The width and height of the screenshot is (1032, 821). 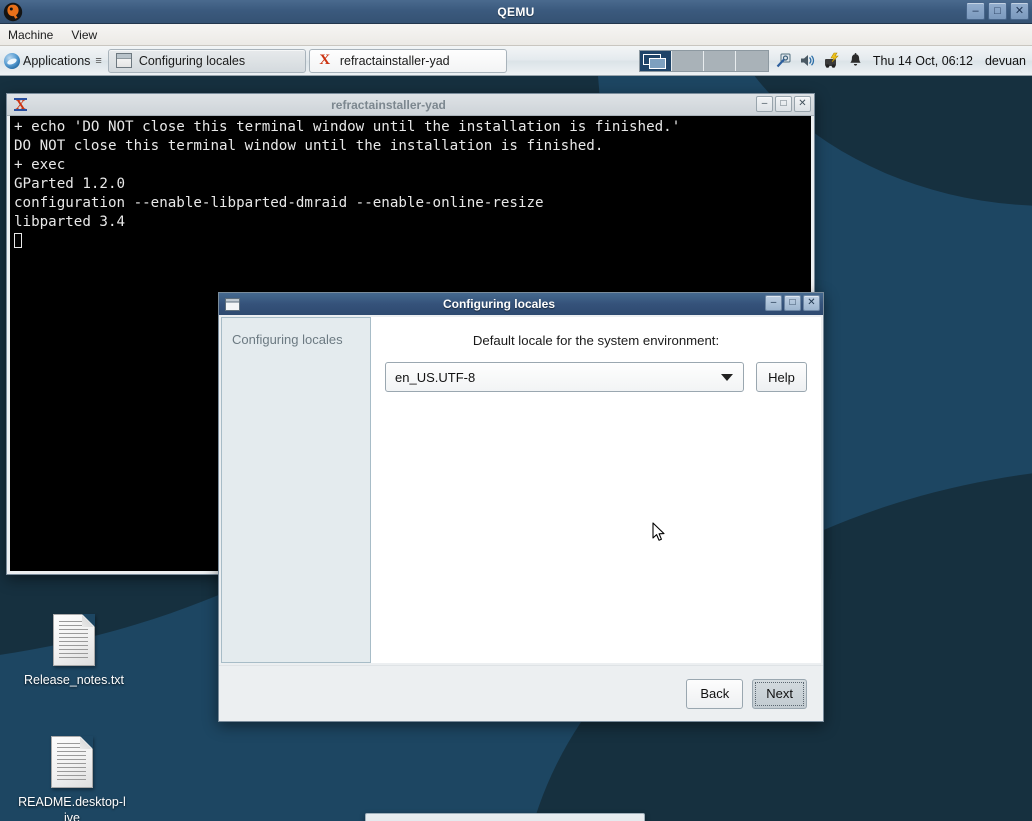 I want to click on dialog-close-button: ✕, so click(x=811, y=303).